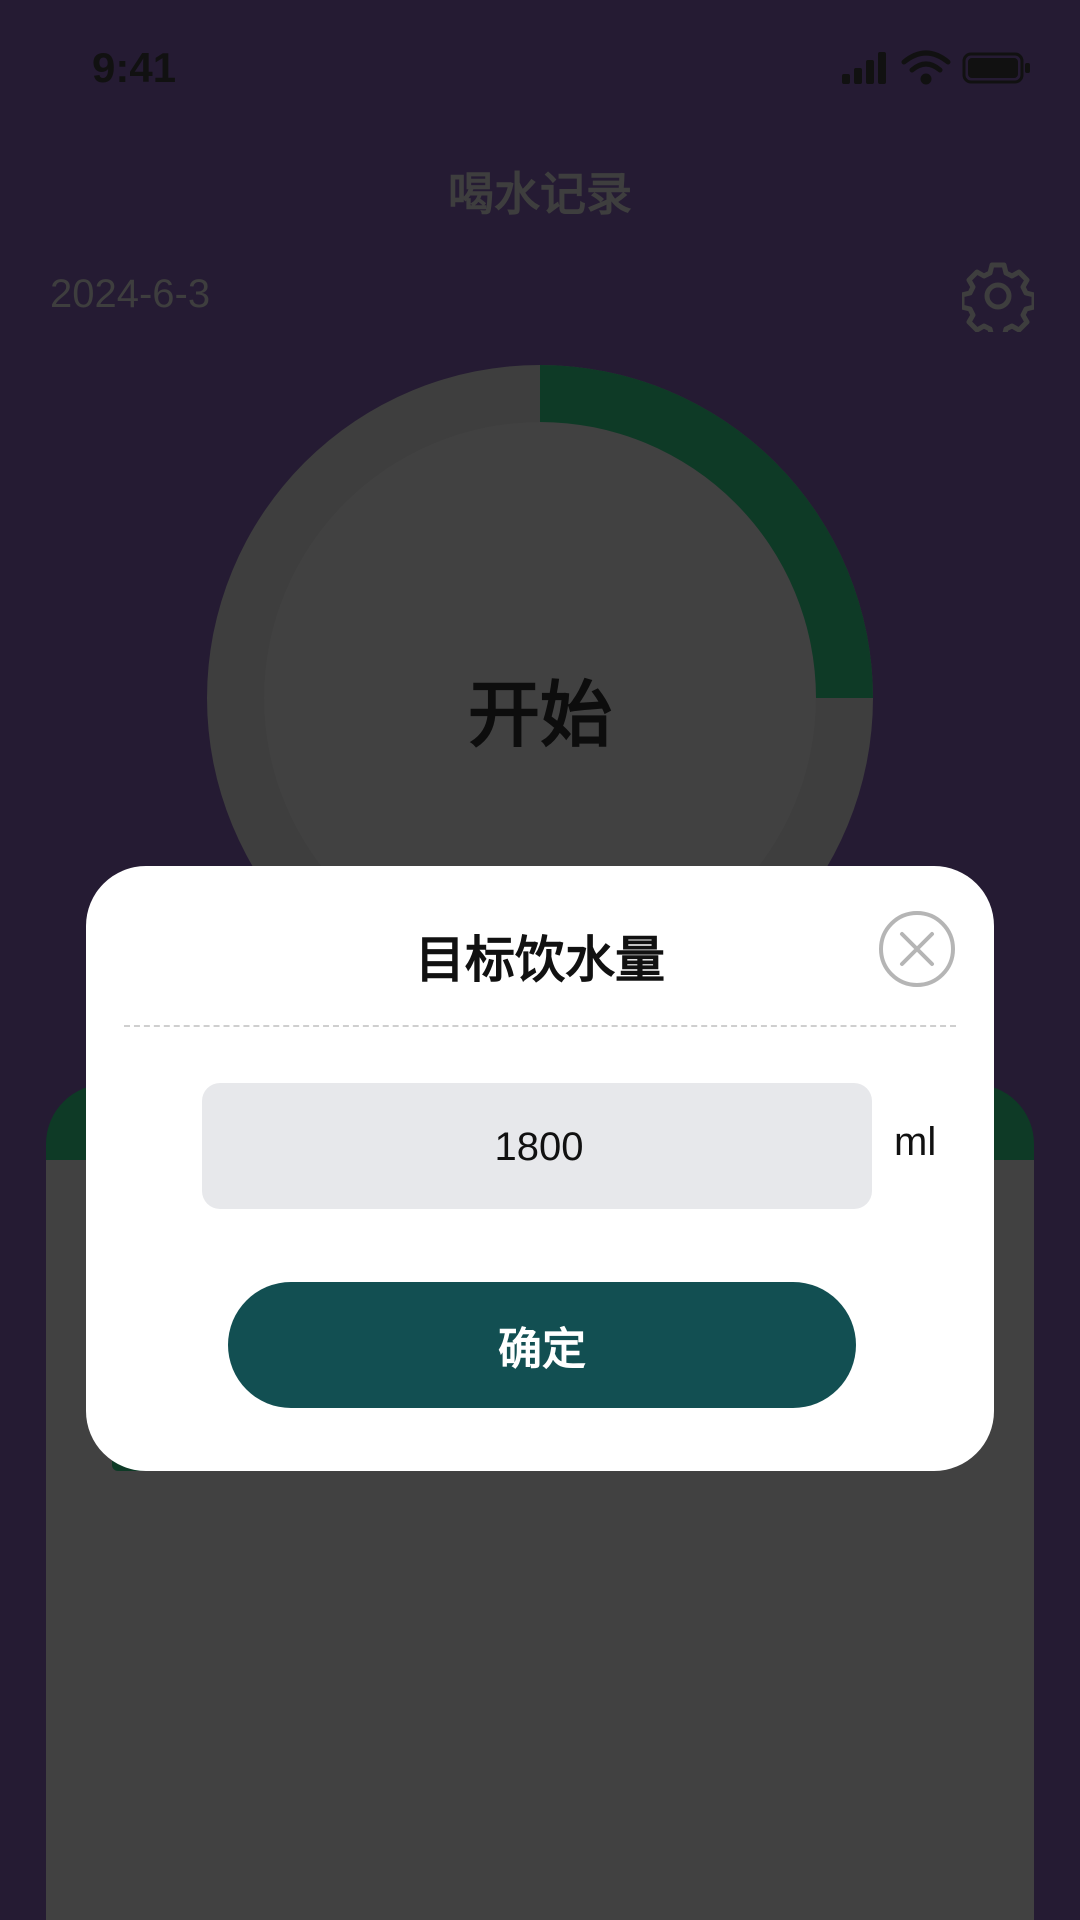  I want to click on close-icon, so click(917, 949).